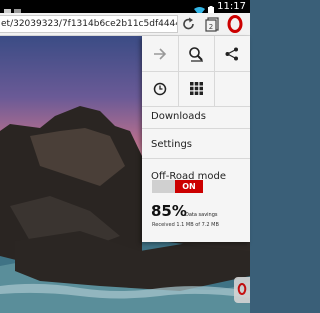 Image resolution: width=320 pixels, height=313 pixels. I want to click on opera-logo-icon, so click(242, 290).